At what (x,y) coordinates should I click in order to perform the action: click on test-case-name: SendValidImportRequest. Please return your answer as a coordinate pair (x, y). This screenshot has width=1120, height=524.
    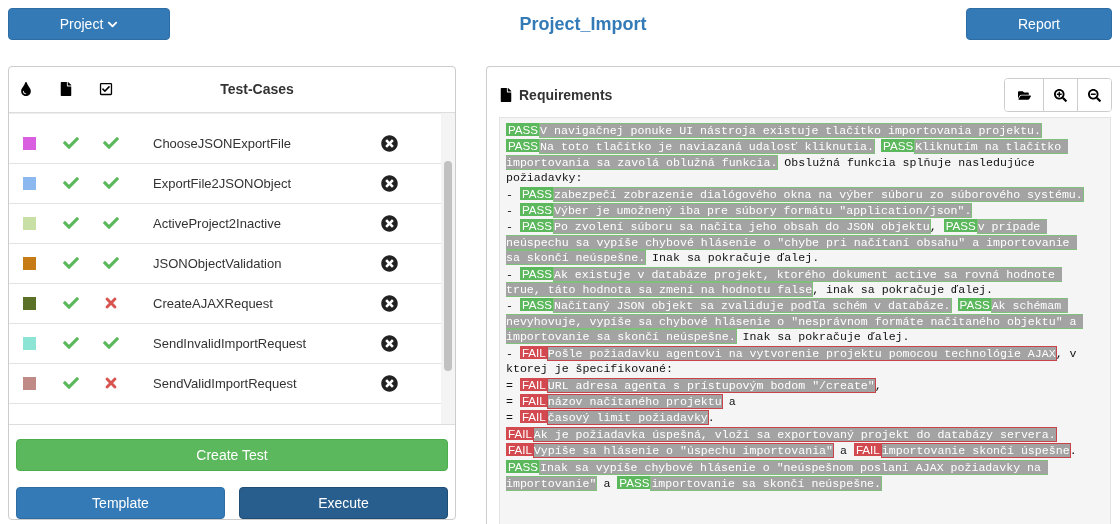
    Looking at the image, I should click on (225, 383).